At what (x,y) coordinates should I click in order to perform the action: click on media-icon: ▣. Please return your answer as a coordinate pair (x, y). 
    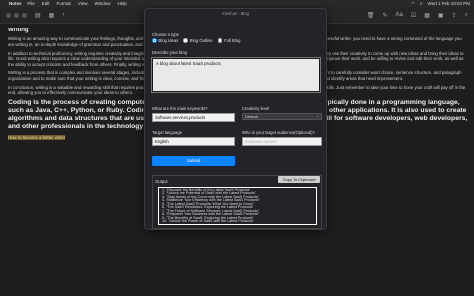
    Looking at the image, I should click on (441, 15).